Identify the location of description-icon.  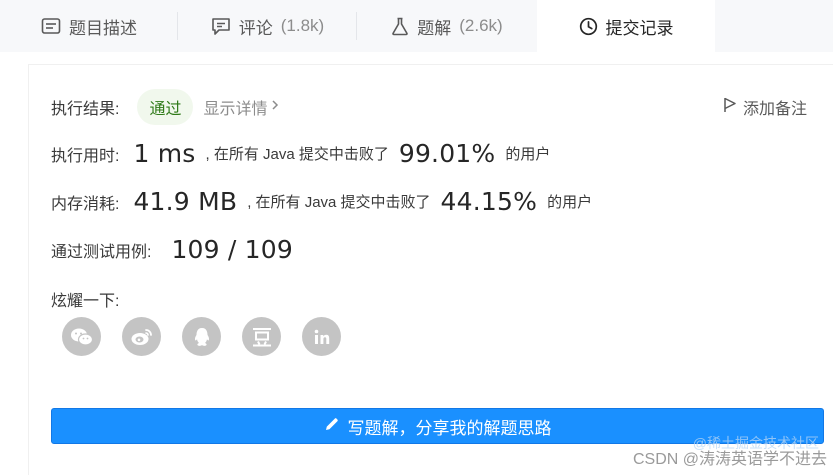
(51, 26).